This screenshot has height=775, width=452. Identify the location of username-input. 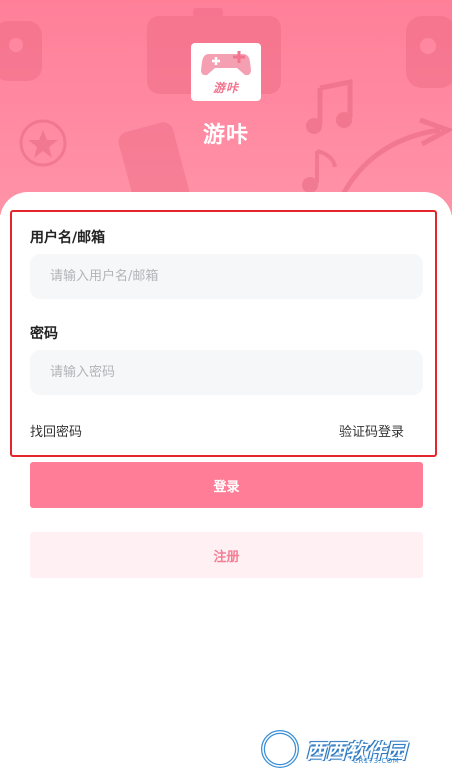
(226, 276).